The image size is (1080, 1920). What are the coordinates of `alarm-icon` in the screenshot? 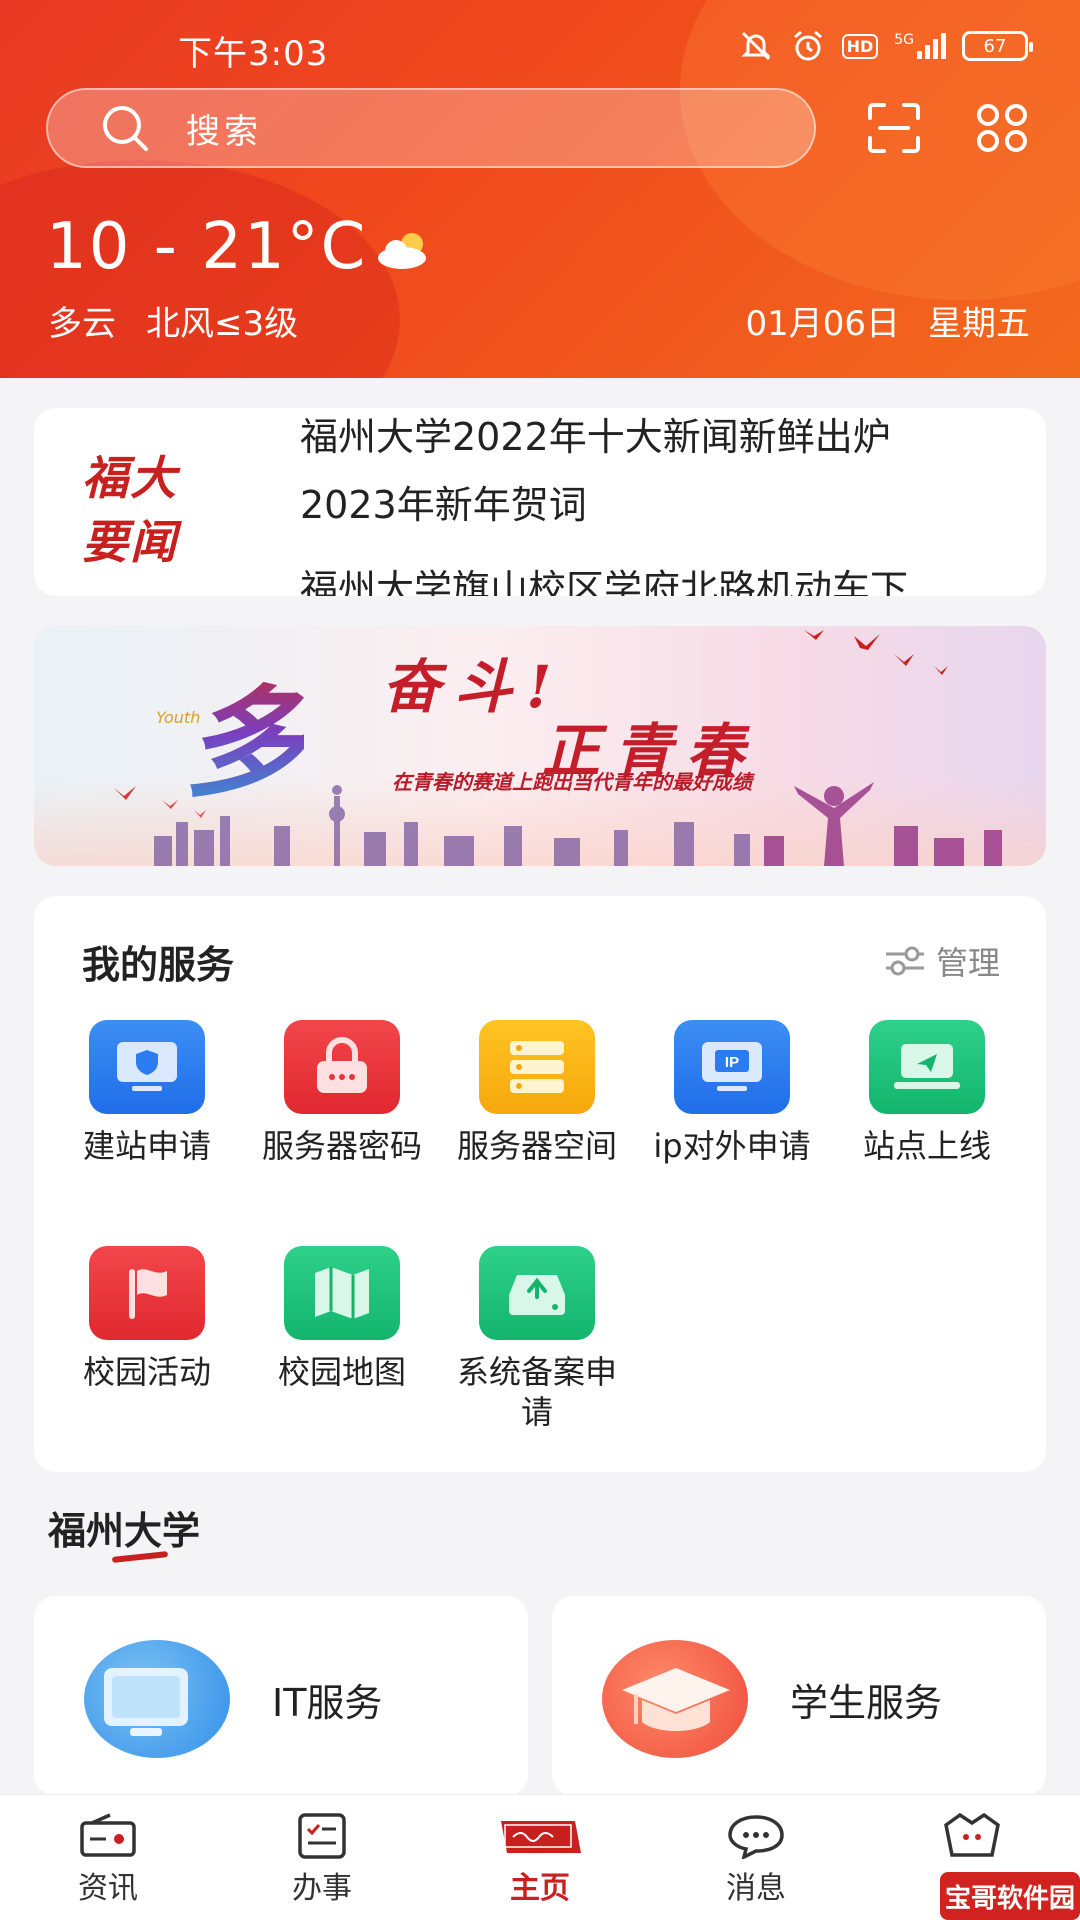 It's located at (807, 45).